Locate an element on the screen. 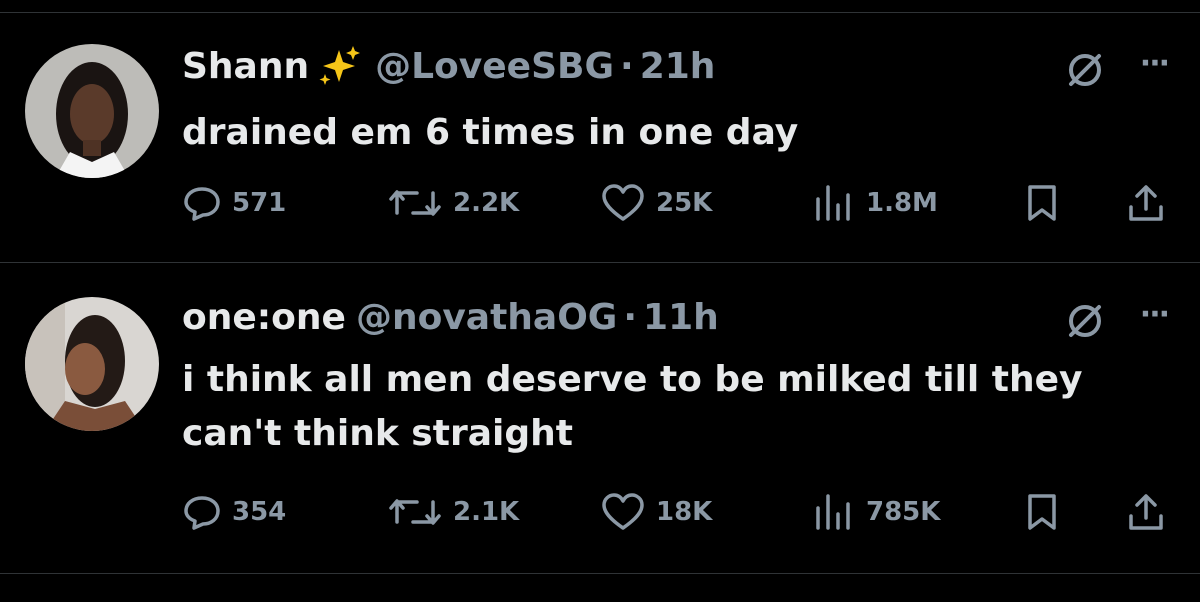 The height and width of the screenshot is (602, 1200). repost-button: 2.1K is located at coordinates (453, 512).